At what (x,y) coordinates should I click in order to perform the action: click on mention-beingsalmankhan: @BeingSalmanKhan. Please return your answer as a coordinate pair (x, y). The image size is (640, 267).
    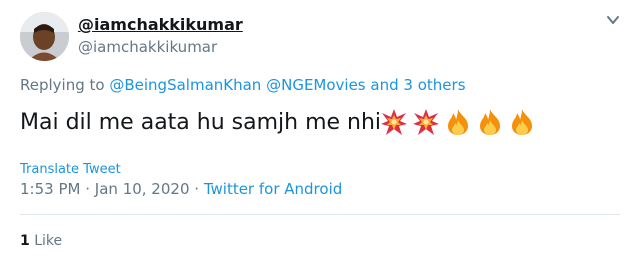
    Looking at the image, I should click on (185, 85).